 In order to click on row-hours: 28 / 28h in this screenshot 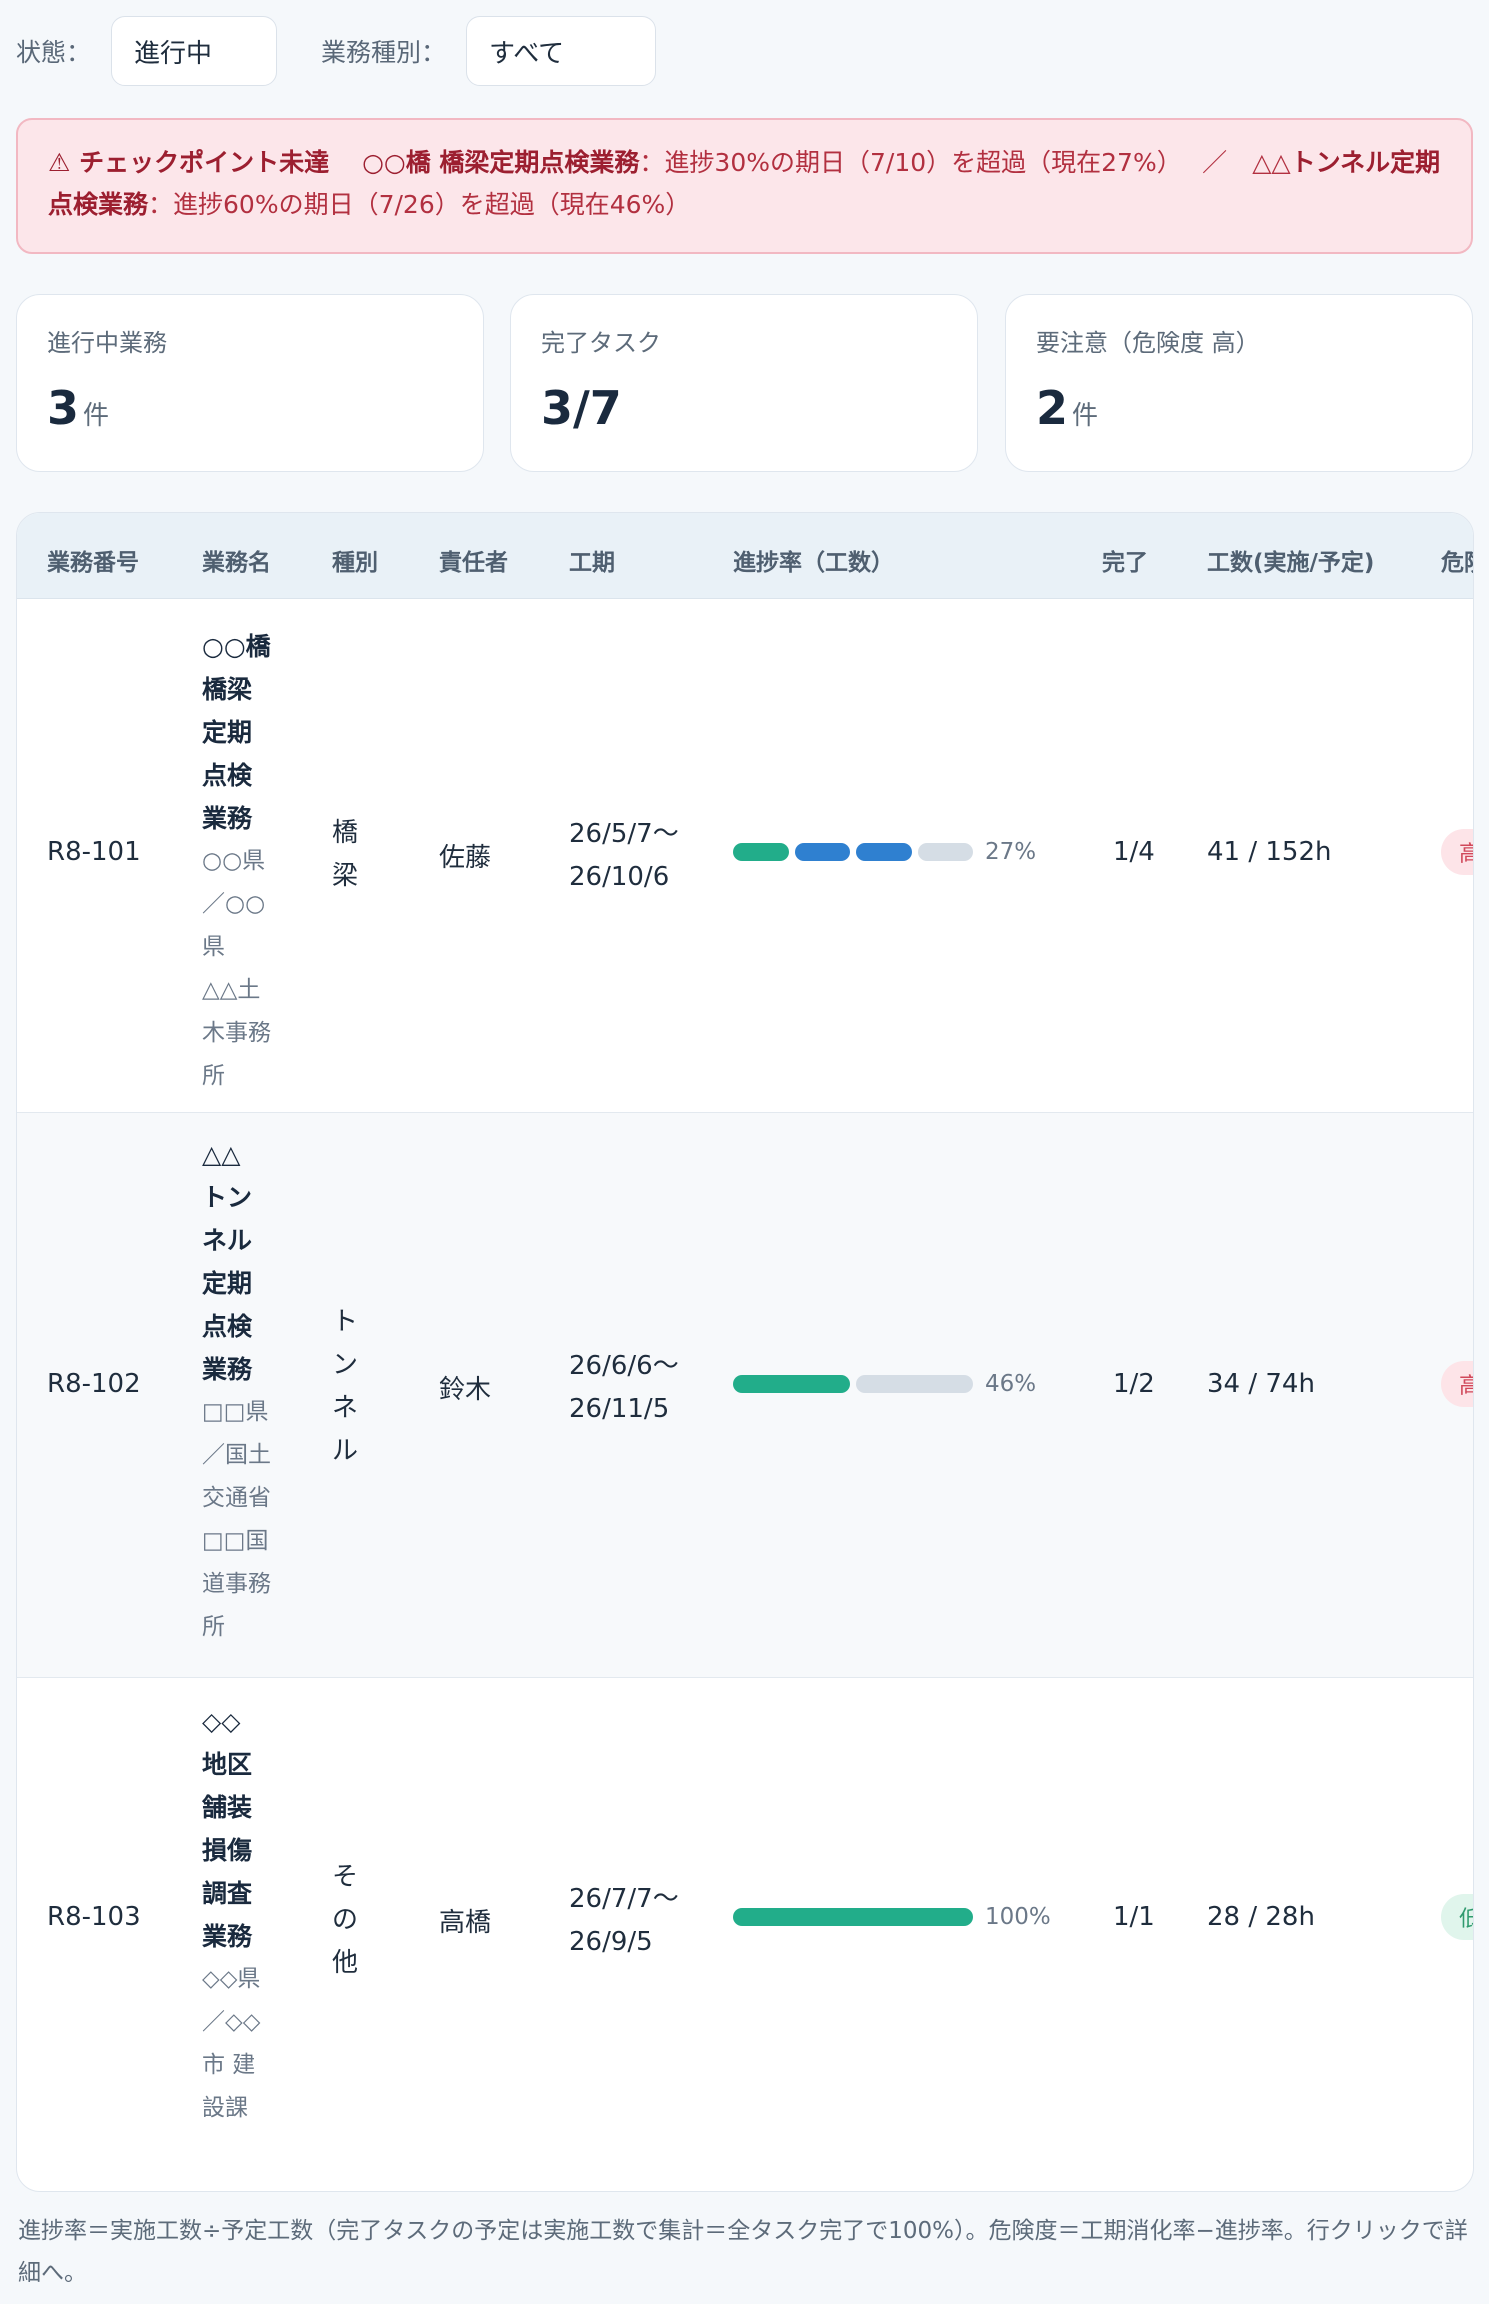, I will do `click(1261, 1917)`.